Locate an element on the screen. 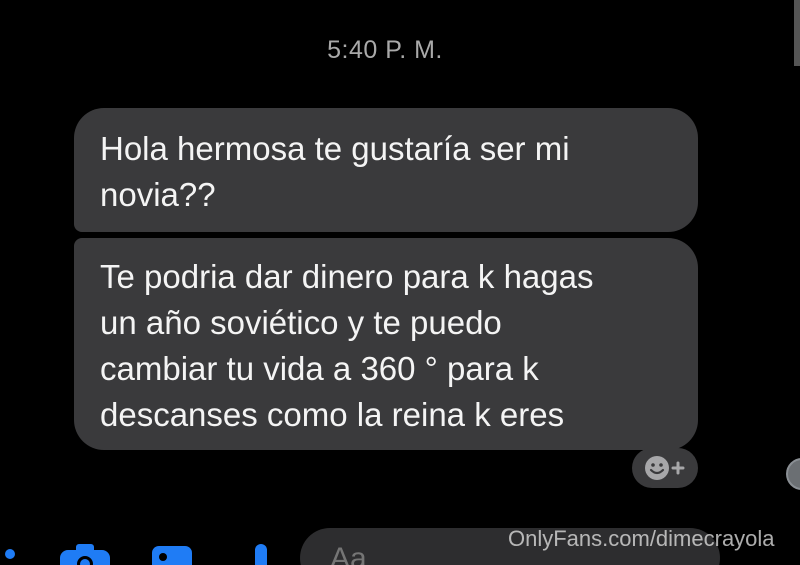 Image resolution: width=800 pixels, height=565 pixels. camera-icon is located at coordinates (85, 553).